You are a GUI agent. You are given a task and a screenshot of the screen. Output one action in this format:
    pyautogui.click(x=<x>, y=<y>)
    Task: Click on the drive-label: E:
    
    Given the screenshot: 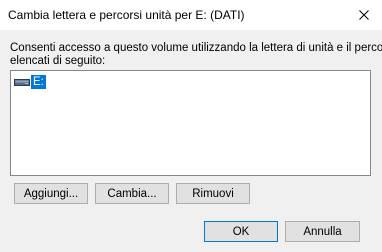 What is the action you would take?
    pyautogui.click(x=38, y=81)
    